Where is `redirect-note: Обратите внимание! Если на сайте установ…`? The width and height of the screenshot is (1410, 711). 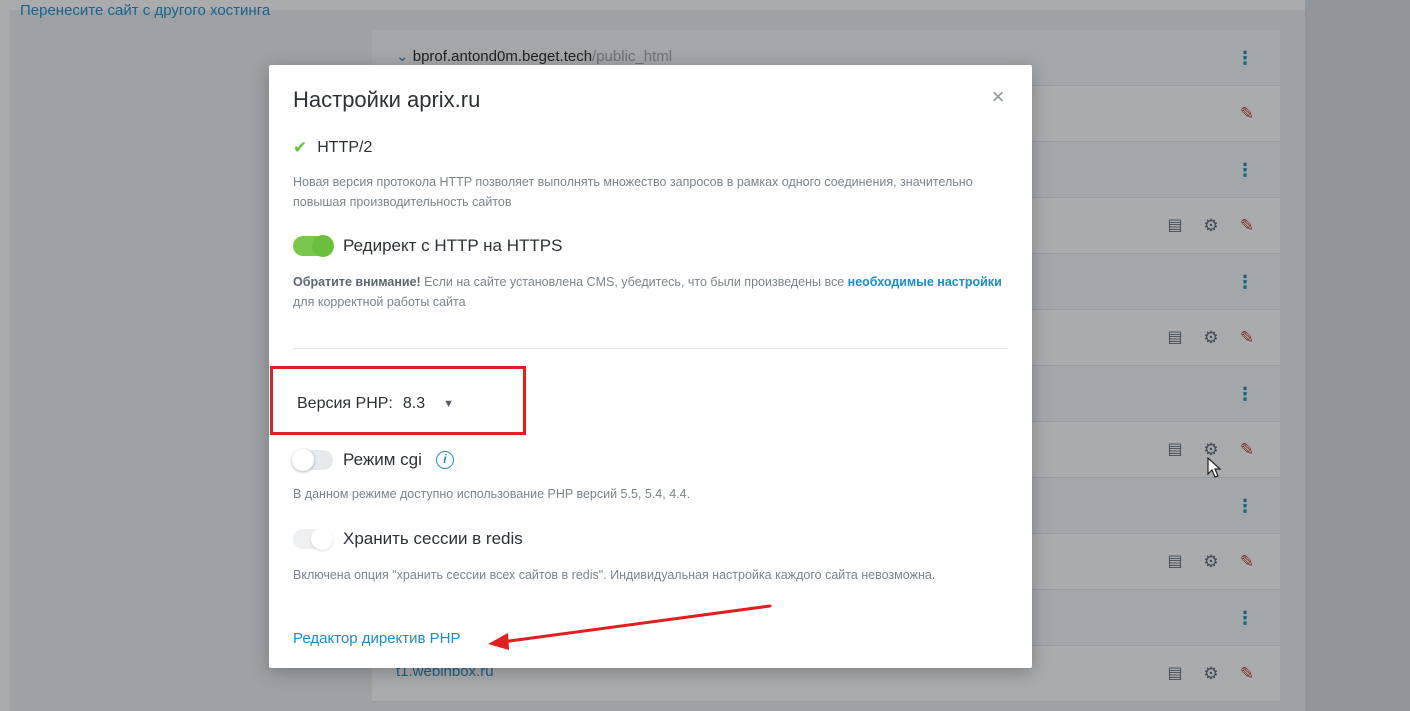
redirect-note: Обратите внимание! Если на сайте установ… is located at coordinates (650, 292).